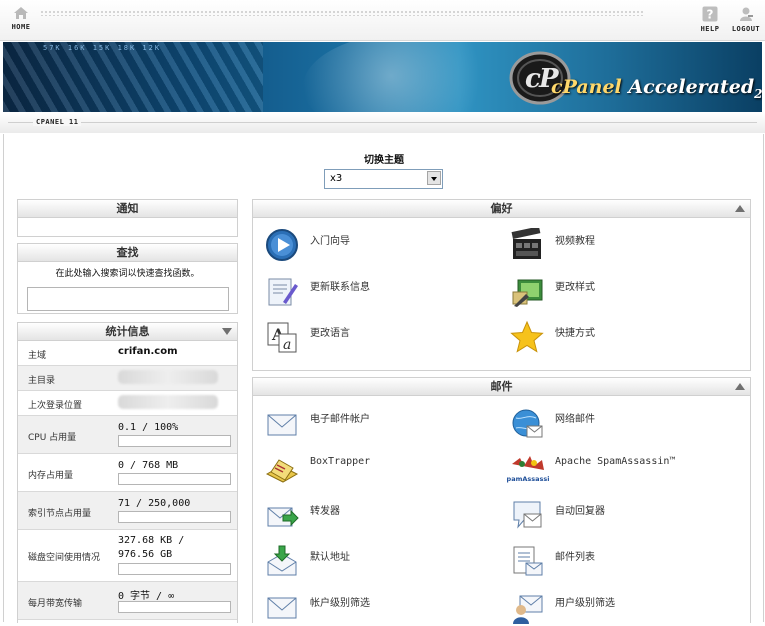 The width and height of the screenshot is (765, 626). I want to click on chevron-down-icon, so click(434, 178).